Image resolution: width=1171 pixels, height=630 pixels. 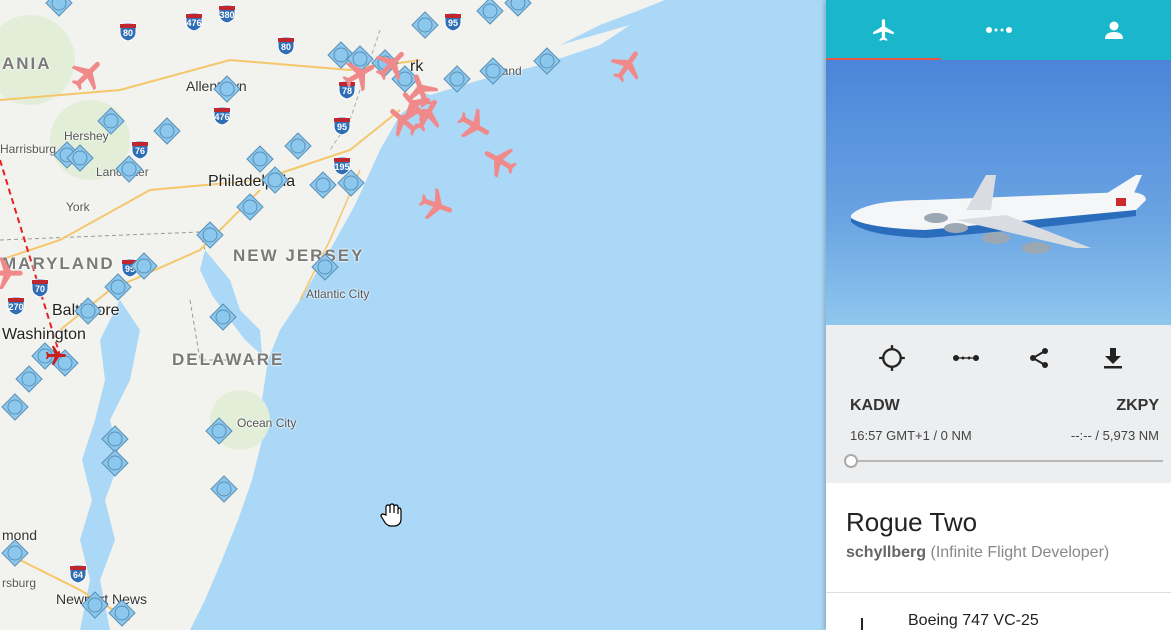 What do you see at coordinates (1003, 461) in the screenshot?
I see `flight-progress-bar` at bounding box center [1003, 461].